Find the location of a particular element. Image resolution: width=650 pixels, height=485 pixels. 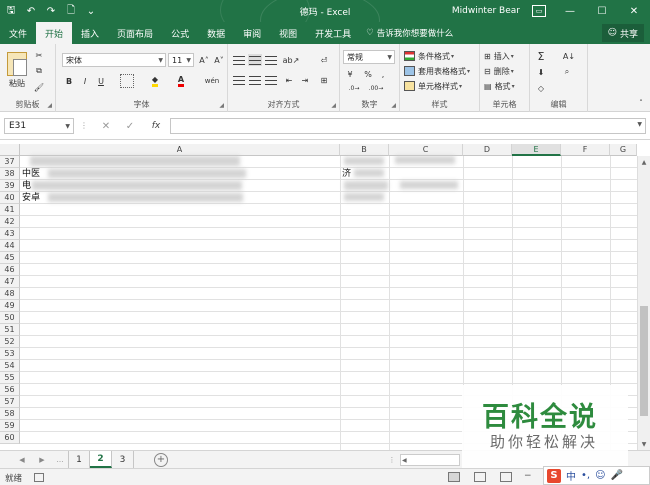

add-sheet-button: + is located at coordinates (161, 460).